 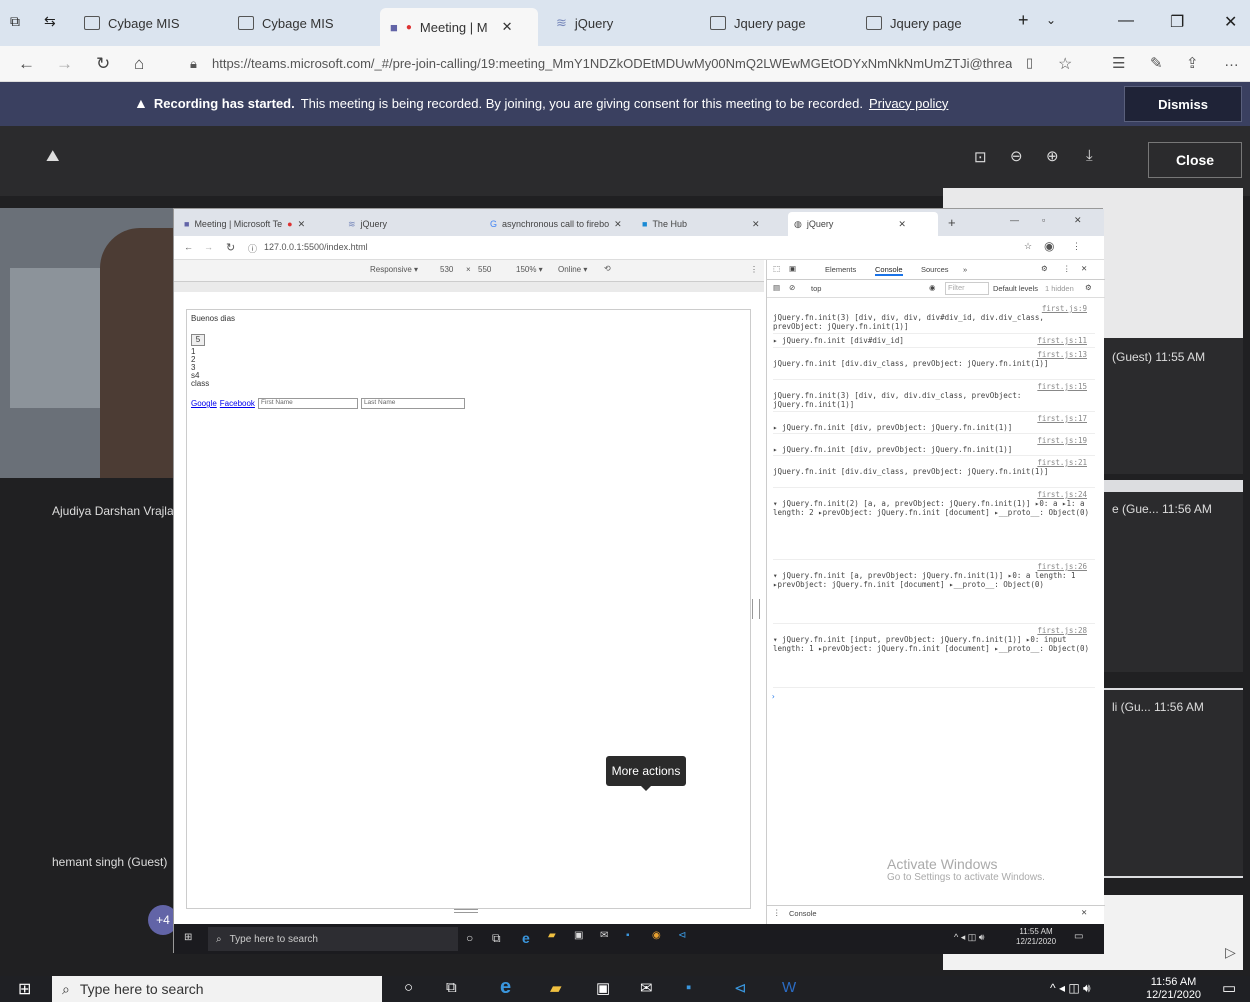 What do you see at coordinates (1177, 22) in the screenshot?
I see `restore-icon: ❐` at bounding box center [1177, 22].